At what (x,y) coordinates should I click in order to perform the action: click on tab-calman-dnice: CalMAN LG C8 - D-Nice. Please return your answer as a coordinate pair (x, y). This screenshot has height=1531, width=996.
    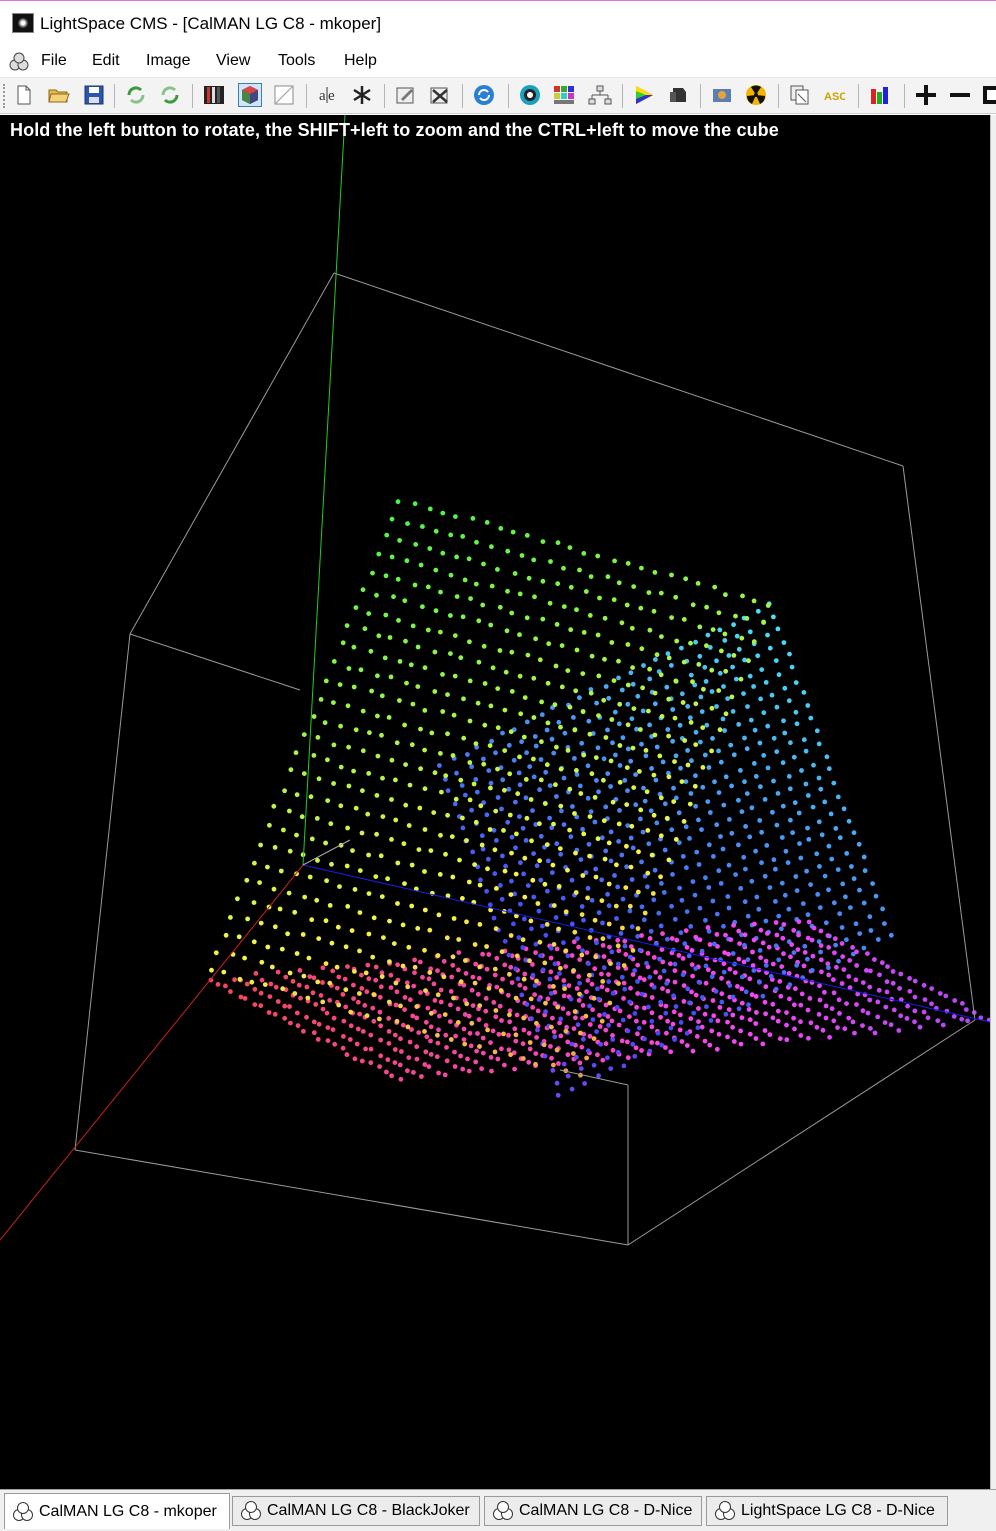
    Looking at the image, I should click on (593, 1511).